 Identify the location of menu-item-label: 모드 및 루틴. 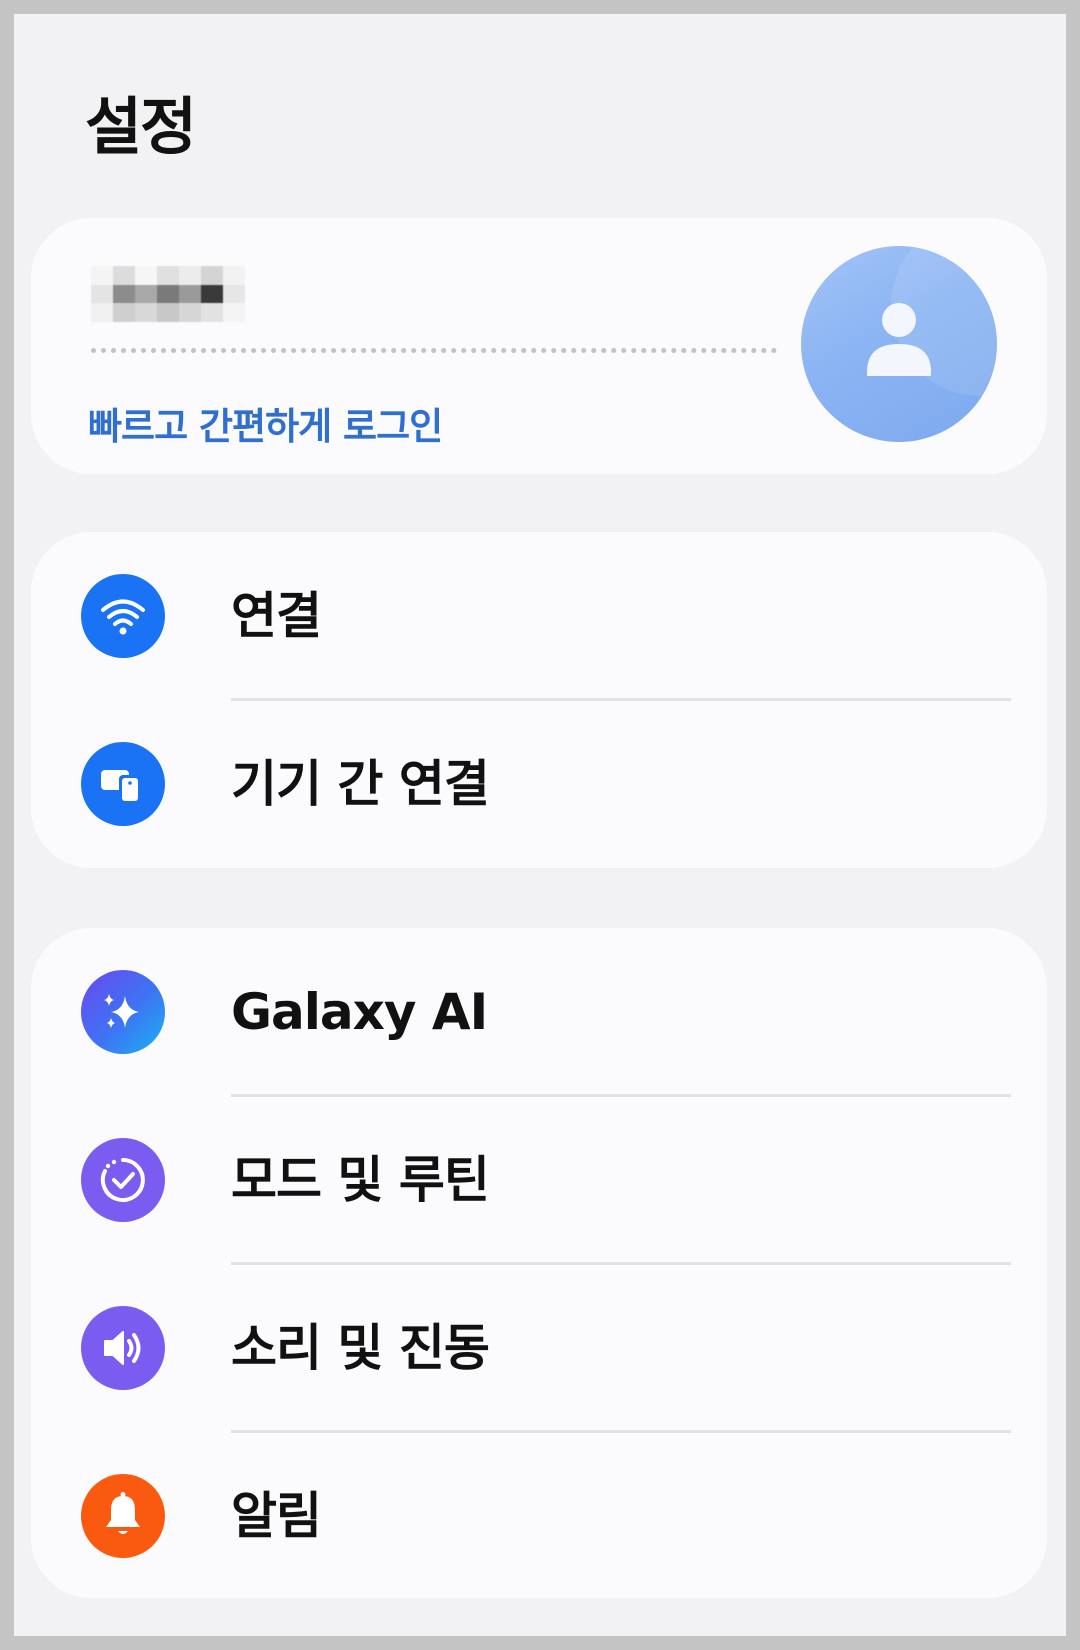
(360, 1180).